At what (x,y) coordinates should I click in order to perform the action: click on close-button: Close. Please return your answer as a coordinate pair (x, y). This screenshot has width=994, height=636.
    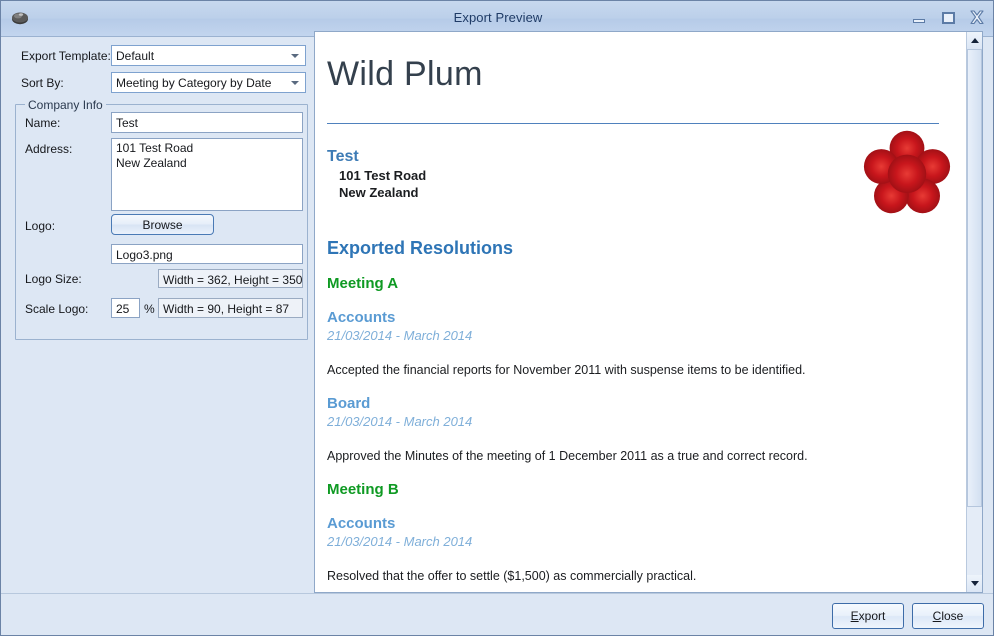
    Looking at the image, I should click on (948, 616).